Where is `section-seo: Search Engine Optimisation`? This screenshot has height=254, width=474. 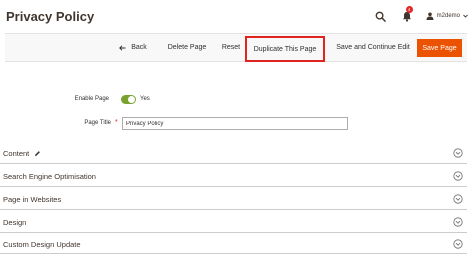
section-seo: Search Engine Optimisation is located at coordinates (233, 176).